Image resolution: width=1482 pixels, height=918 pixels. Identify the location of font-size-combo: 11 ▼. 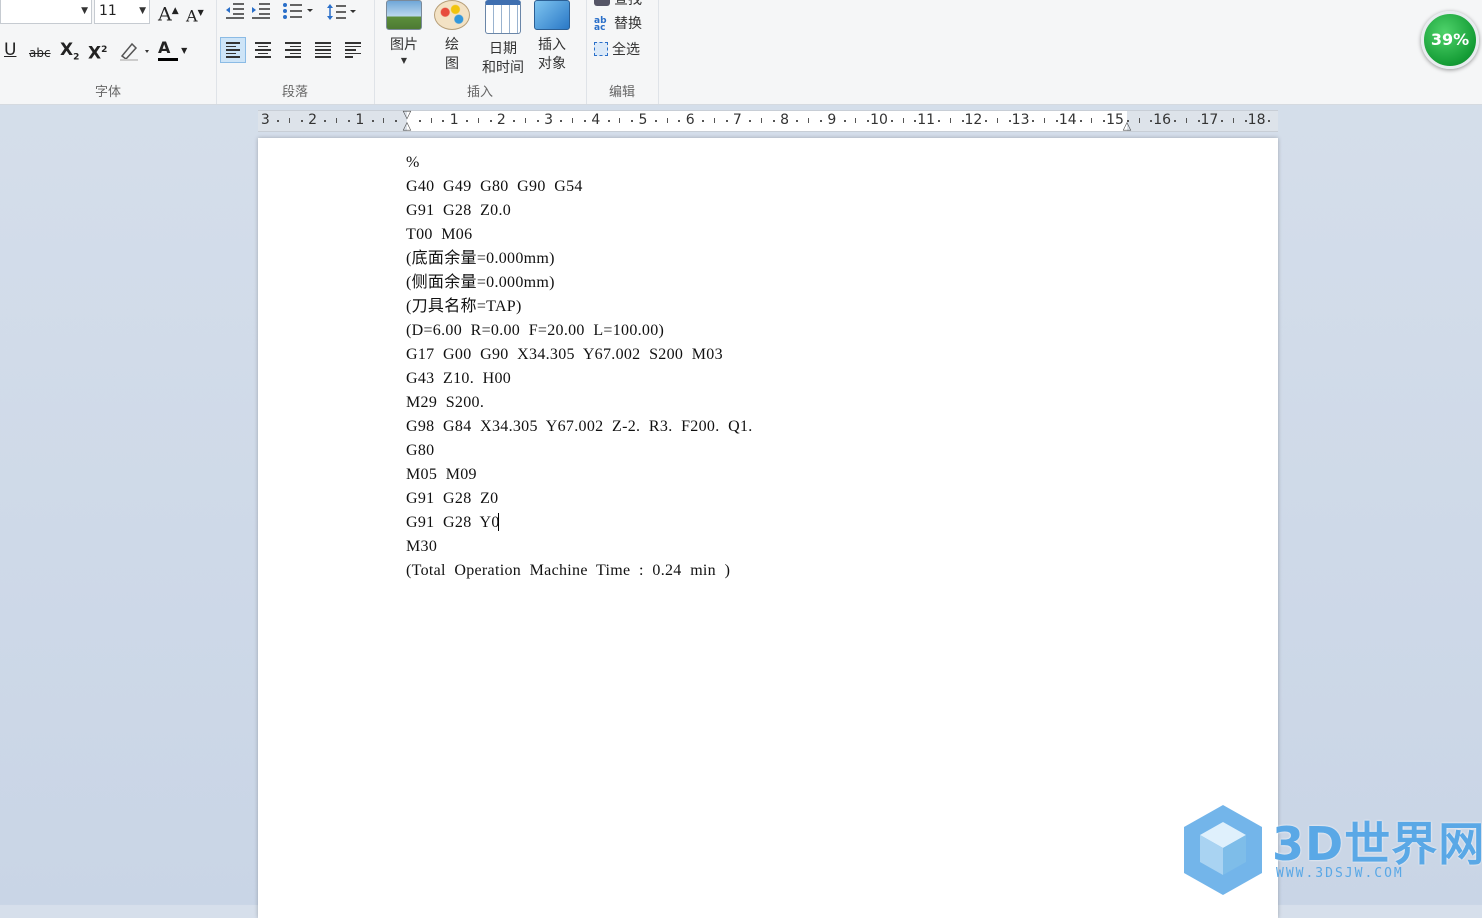
(122, 12).